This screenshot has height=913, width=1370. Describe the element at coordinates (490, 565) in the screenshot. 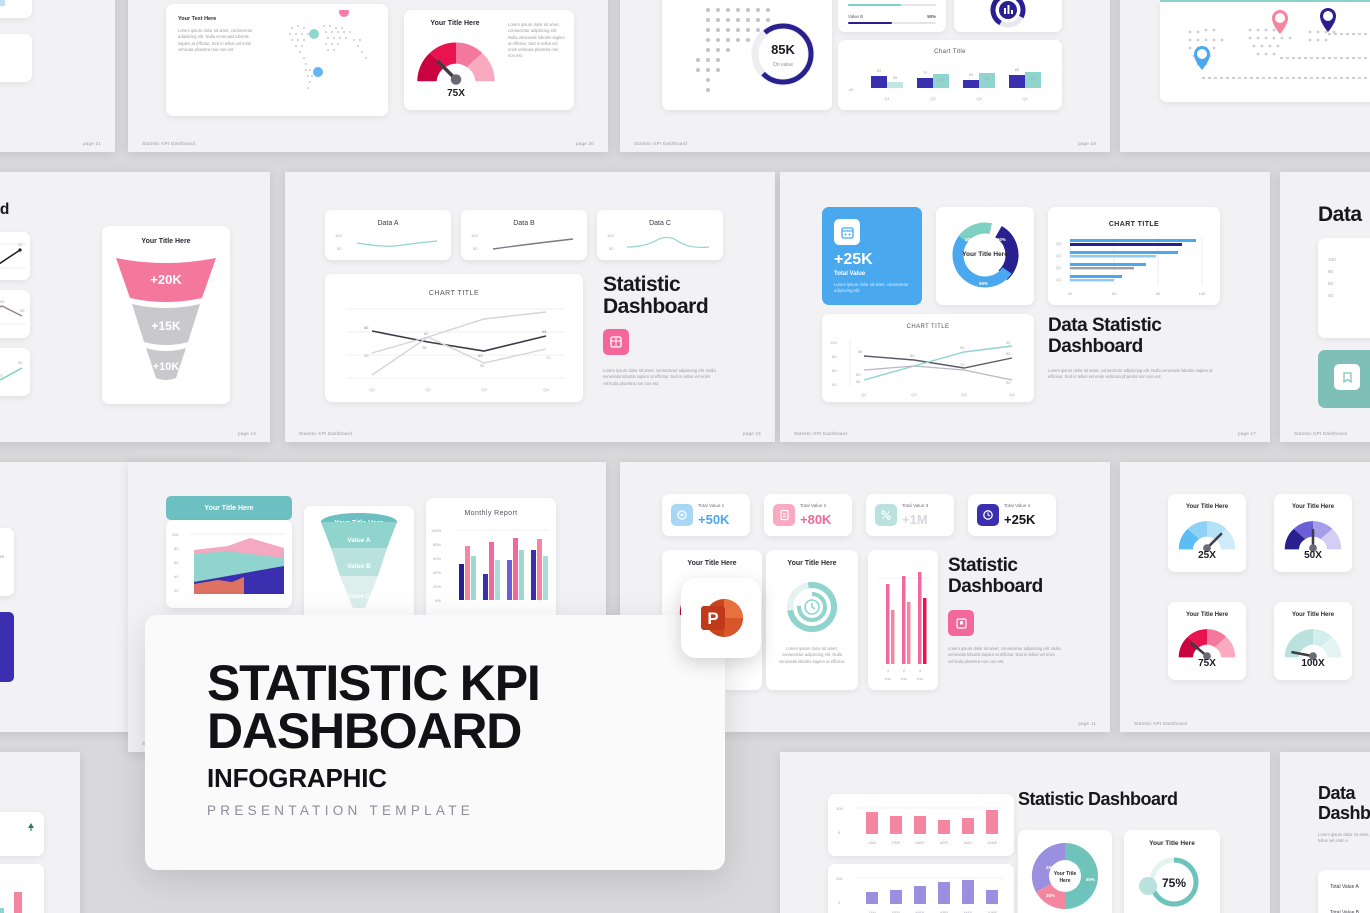

I see `monthly-bar-chart: 100% 80% 60% 40% 20% 0%` at that location.